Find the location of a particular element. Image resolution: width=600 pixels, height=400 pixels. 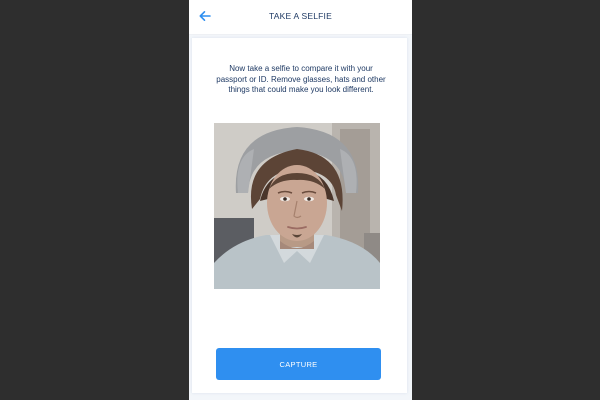

selfie-photo is located at coordinates (297, 206).